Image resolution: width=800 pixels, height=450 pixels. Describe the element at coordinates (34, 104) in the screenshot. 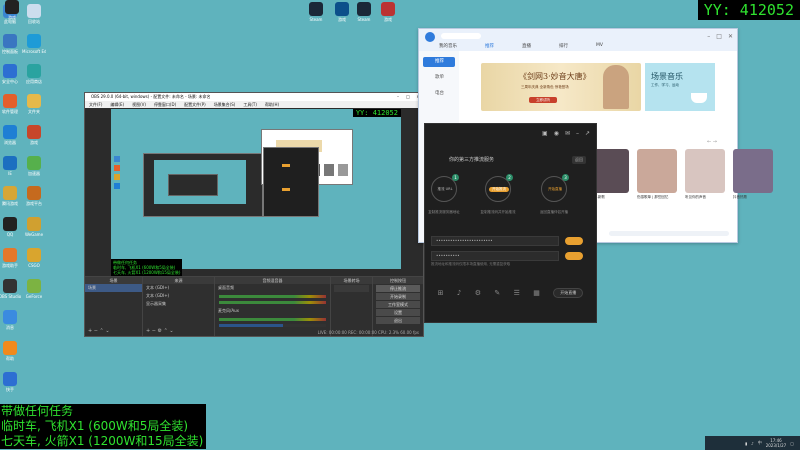

I see `desktop-icon: 文件夹` at that location.